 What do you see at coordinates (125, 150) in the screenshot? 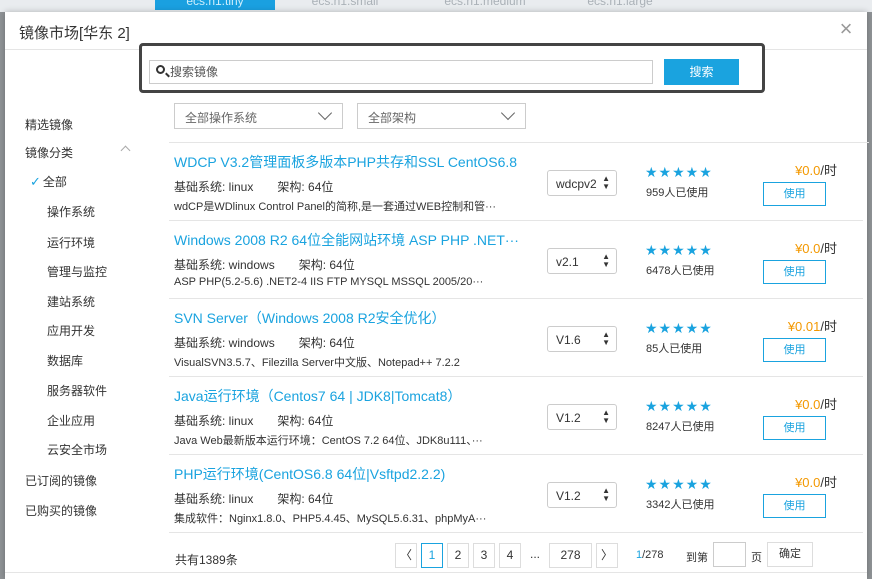
I see `chevron-up-icon` at bounding box center [125, 150].